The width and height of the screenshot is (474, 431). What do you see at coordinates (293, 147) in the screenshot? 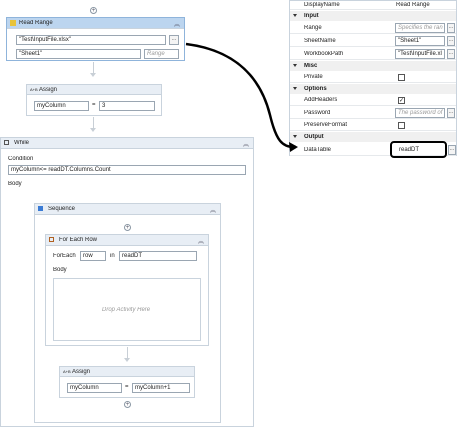
I see `annotation-arrowhead` at bounding box center [293, 147].